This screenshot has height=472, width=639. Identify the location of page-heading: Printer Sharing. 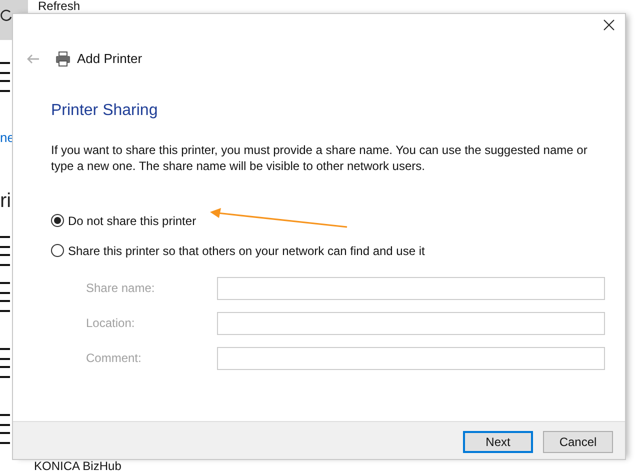
(105, 110).